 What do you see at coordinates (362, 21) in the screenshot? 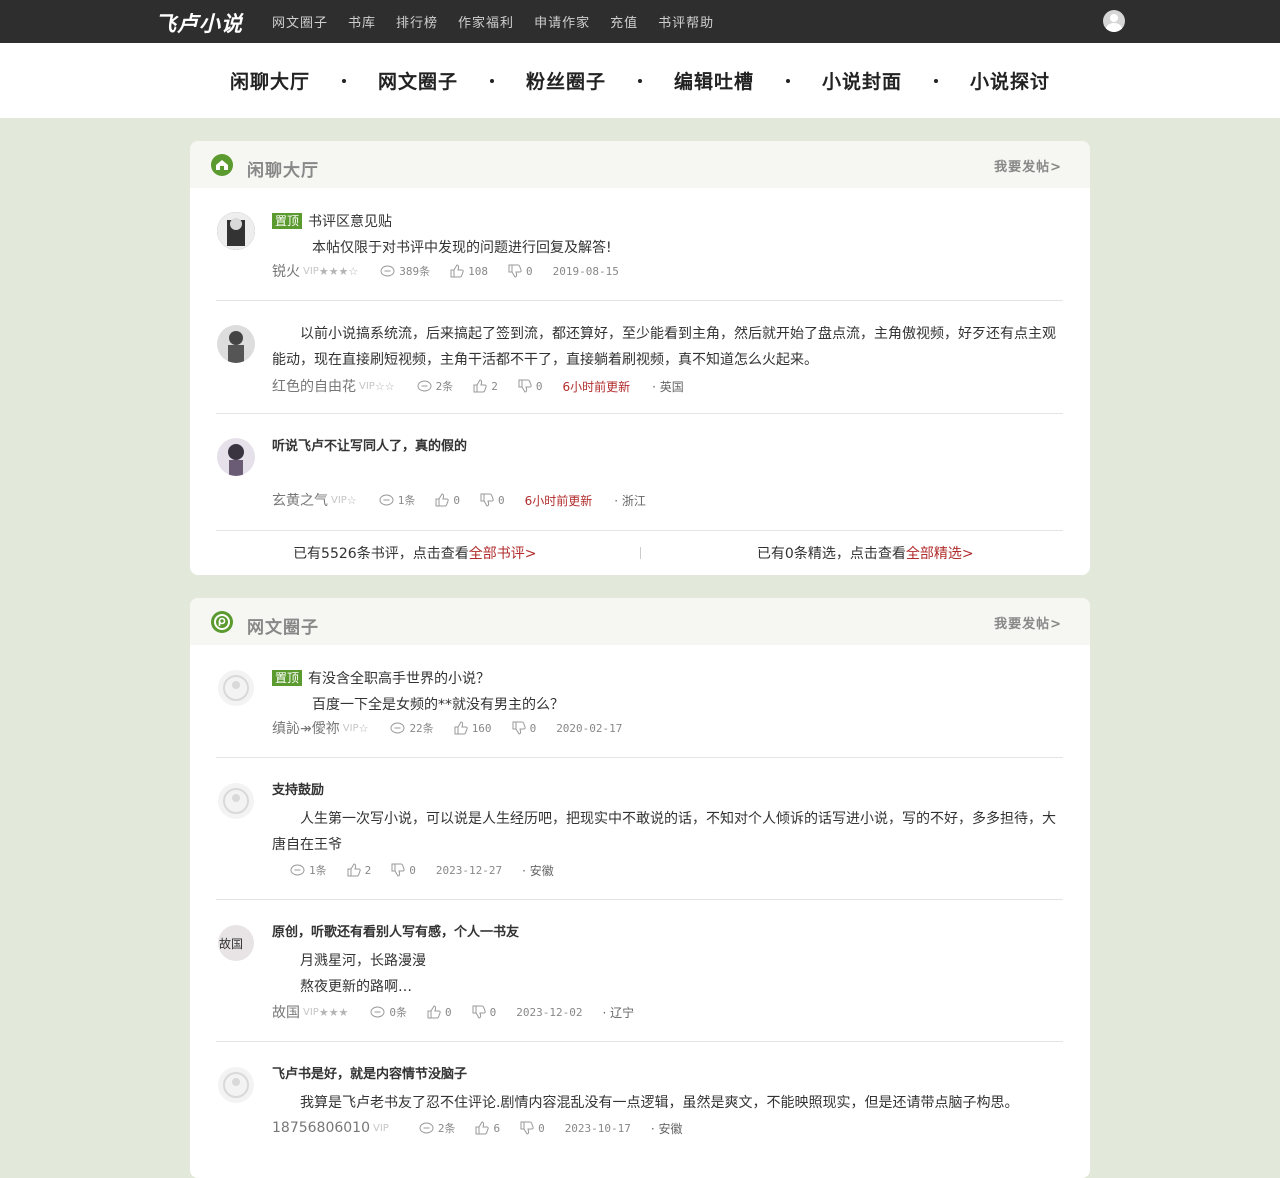
I see `nav-item-library: 书库` at bounding box center [362, 21].